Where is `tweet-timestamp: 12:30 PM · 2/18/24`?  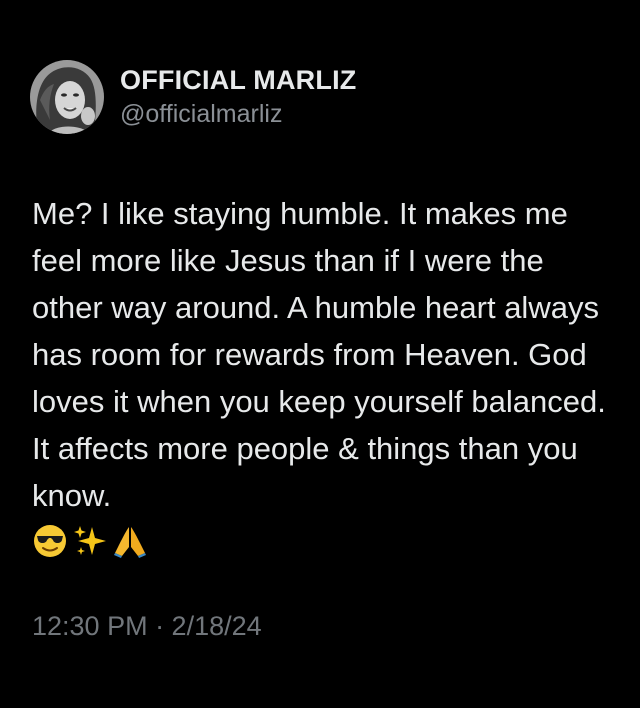 tweet-timestamp: 12:30 PM · 2/18/24 is located at coordinates (147, 626).